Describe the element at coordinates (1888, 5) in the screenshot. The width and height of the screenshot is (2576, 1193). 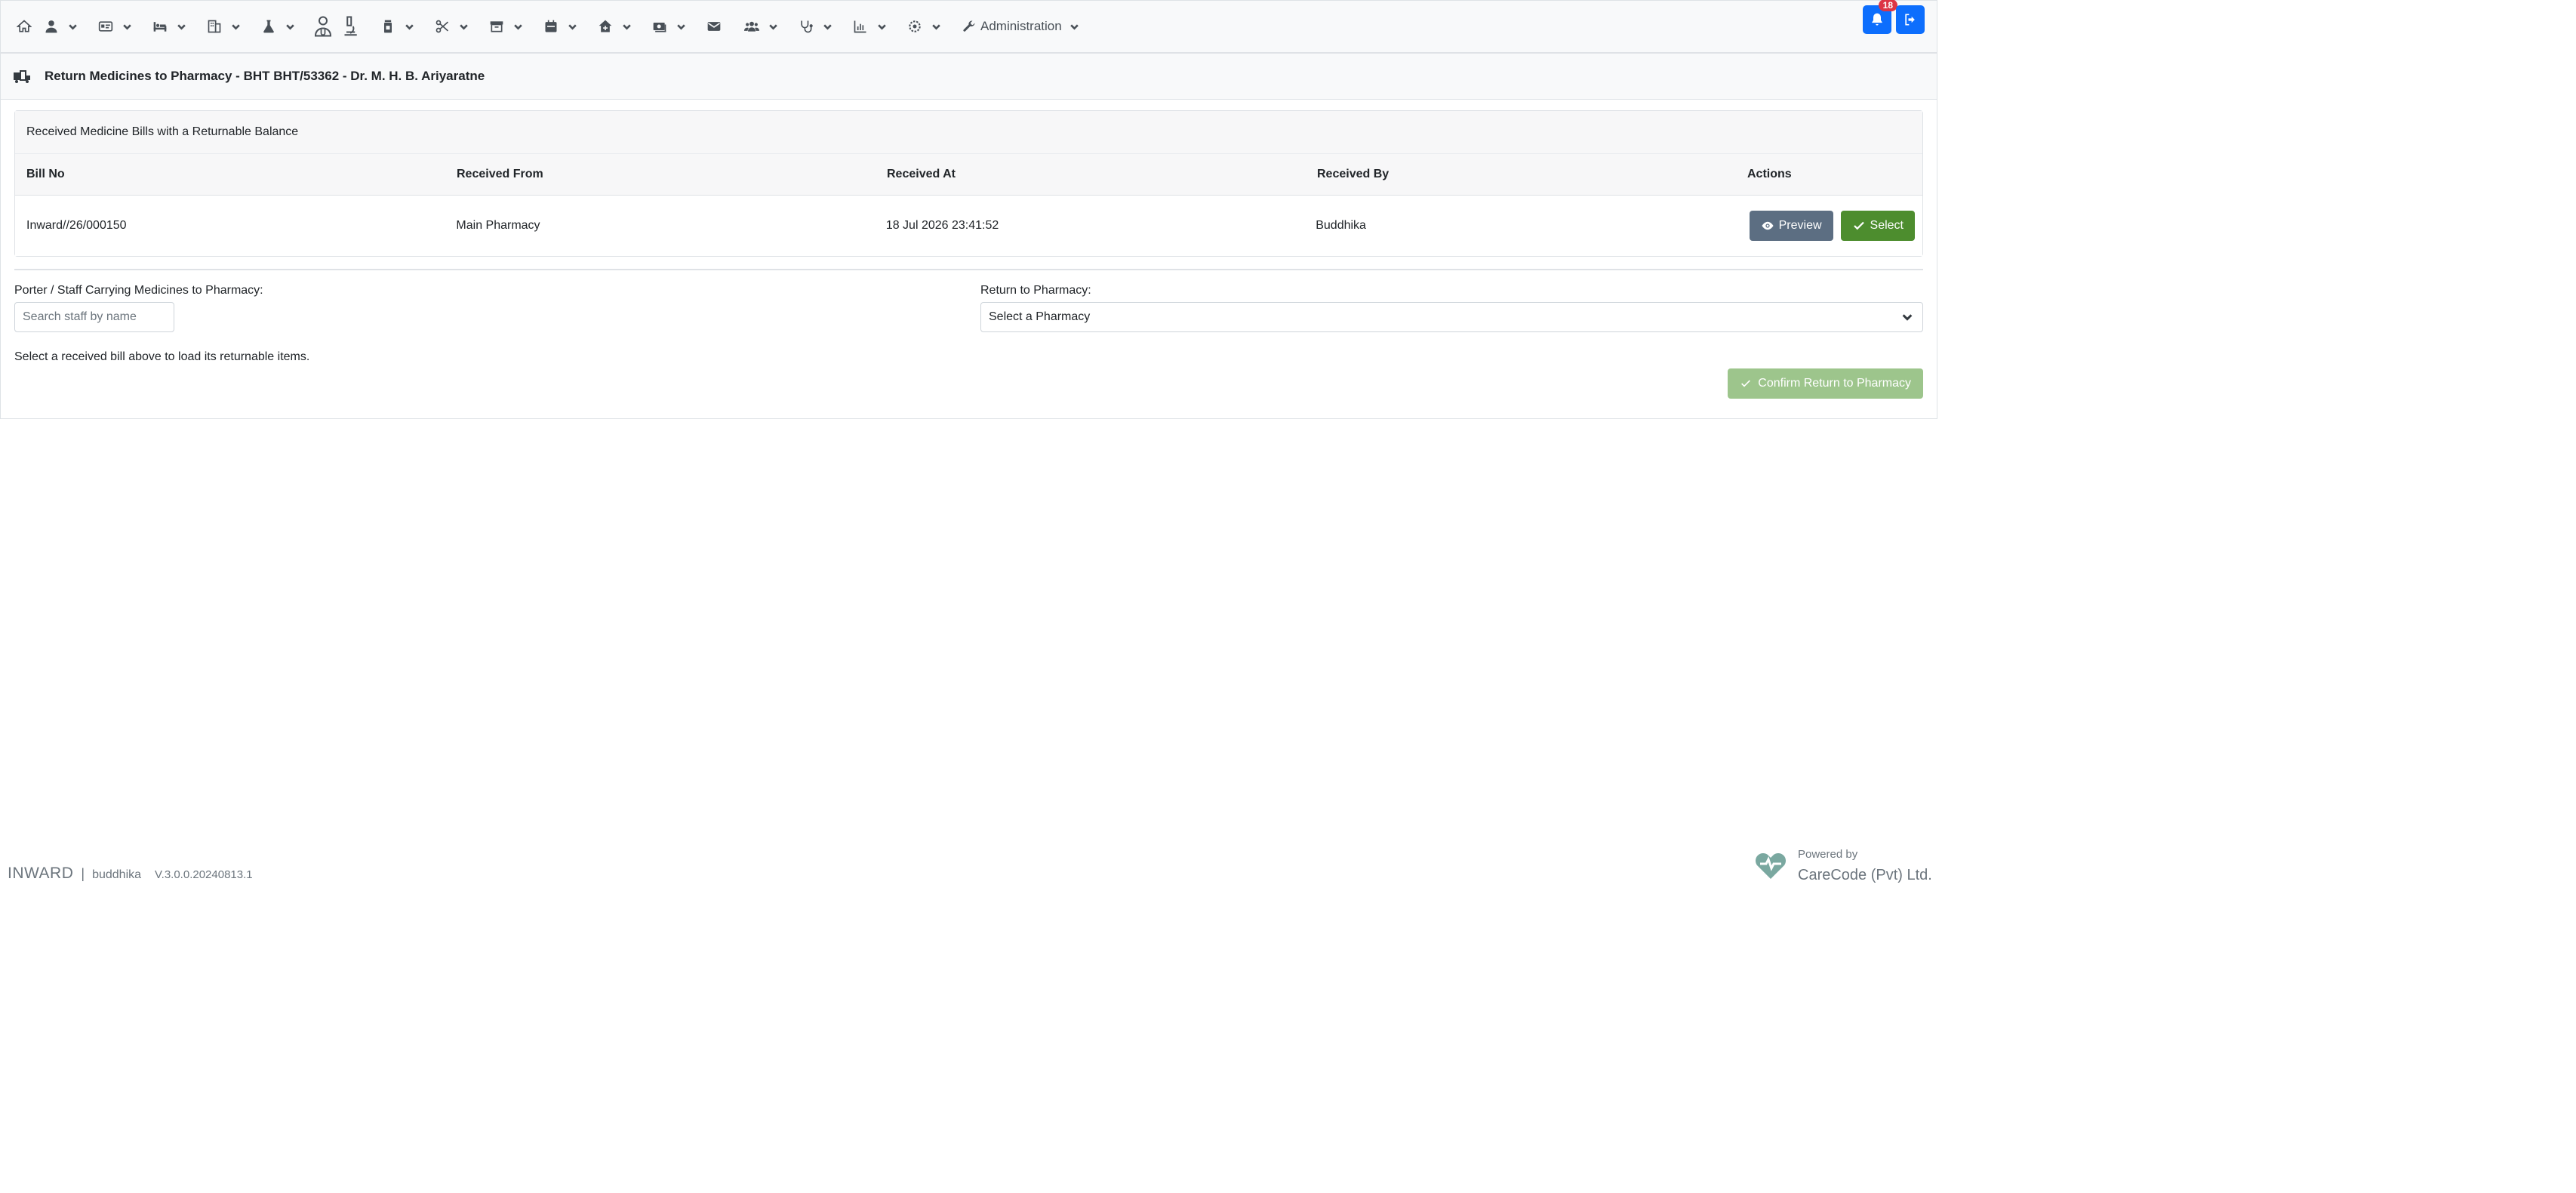
I see `notification-count-badge: 18` at that location.